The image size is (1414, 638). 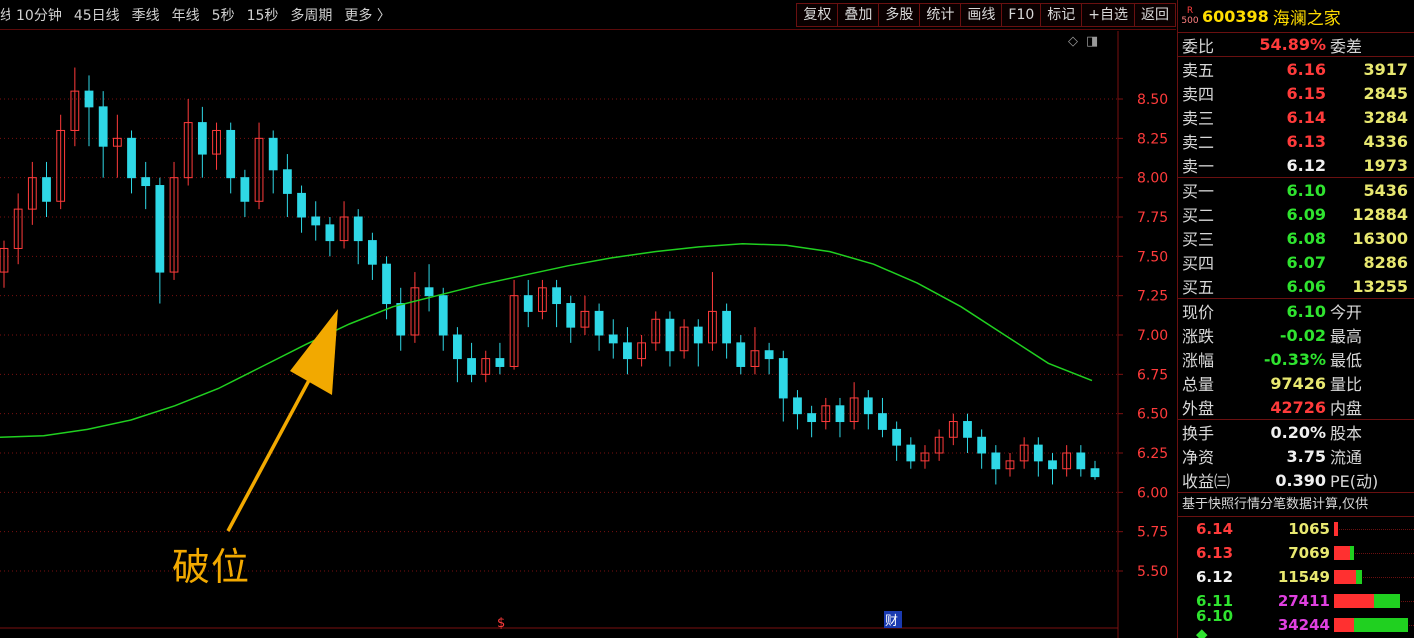 I want to click on period-tab: 10分钟, so click(x=39, y=15).